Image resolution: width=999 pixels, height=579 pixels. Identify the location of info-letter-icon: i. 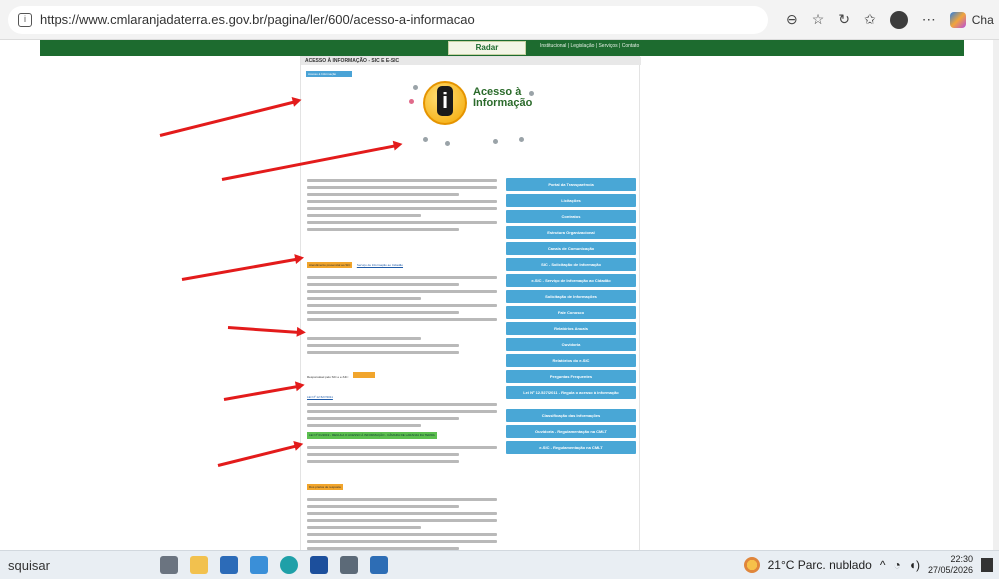
(445, 101).